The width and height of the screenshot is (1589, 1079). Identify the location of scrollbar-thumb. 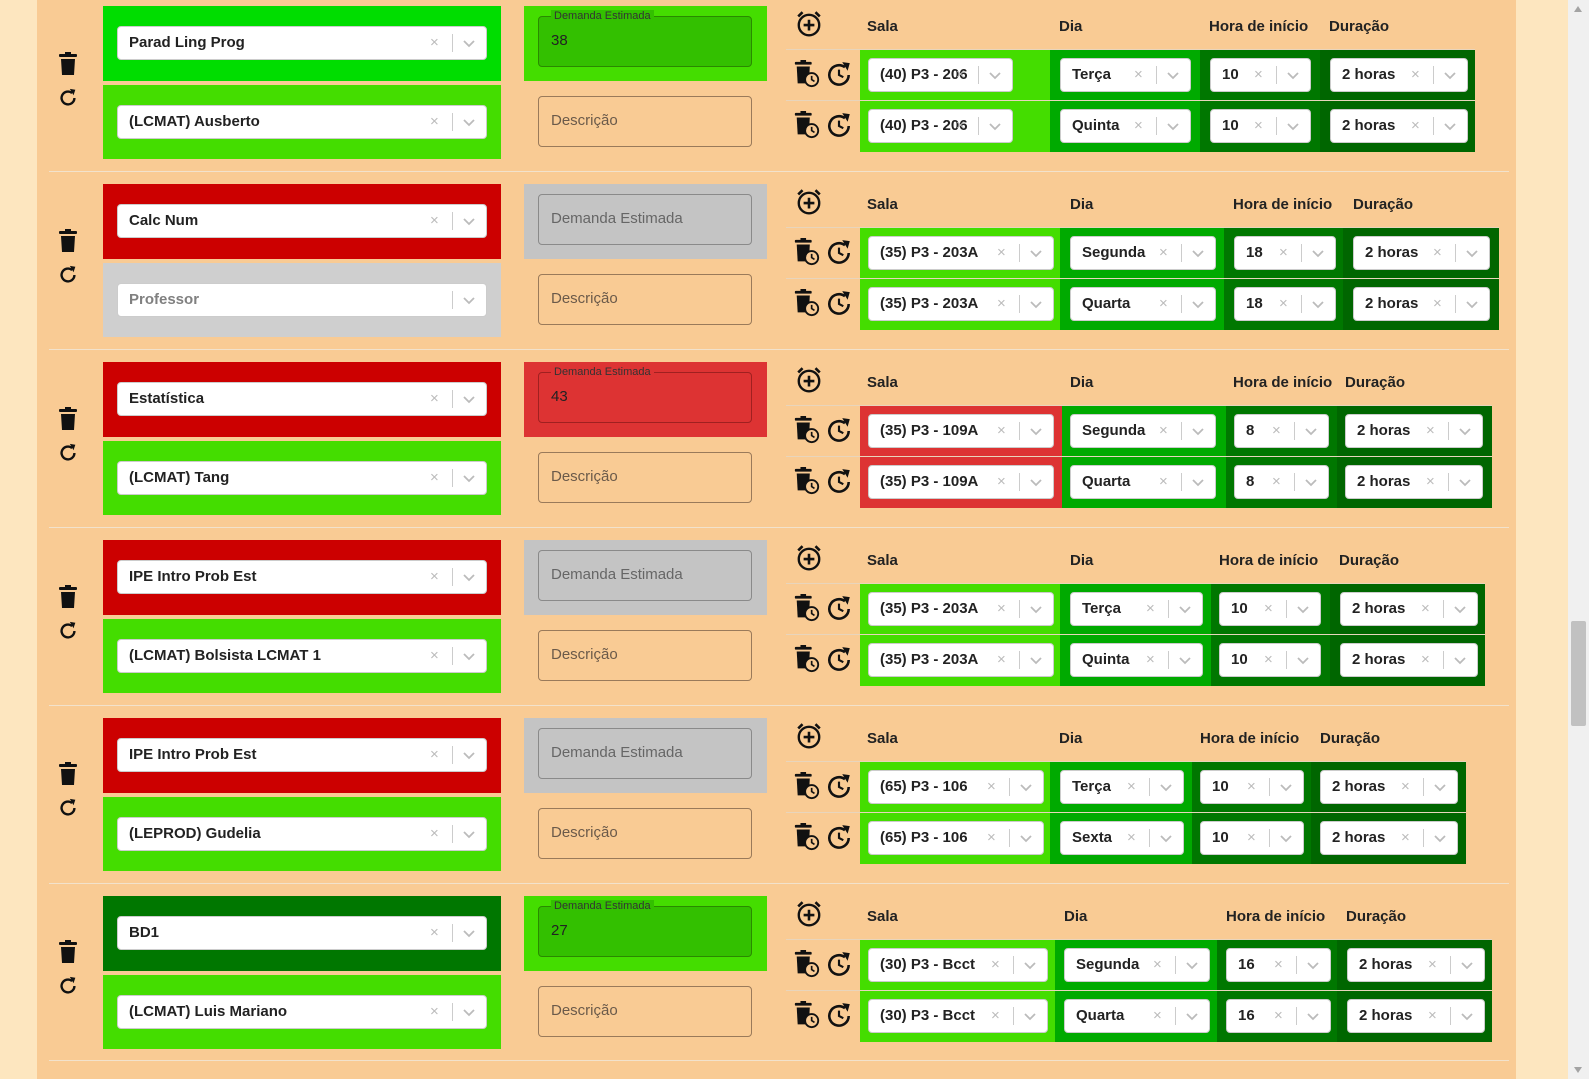
(1578, 673).